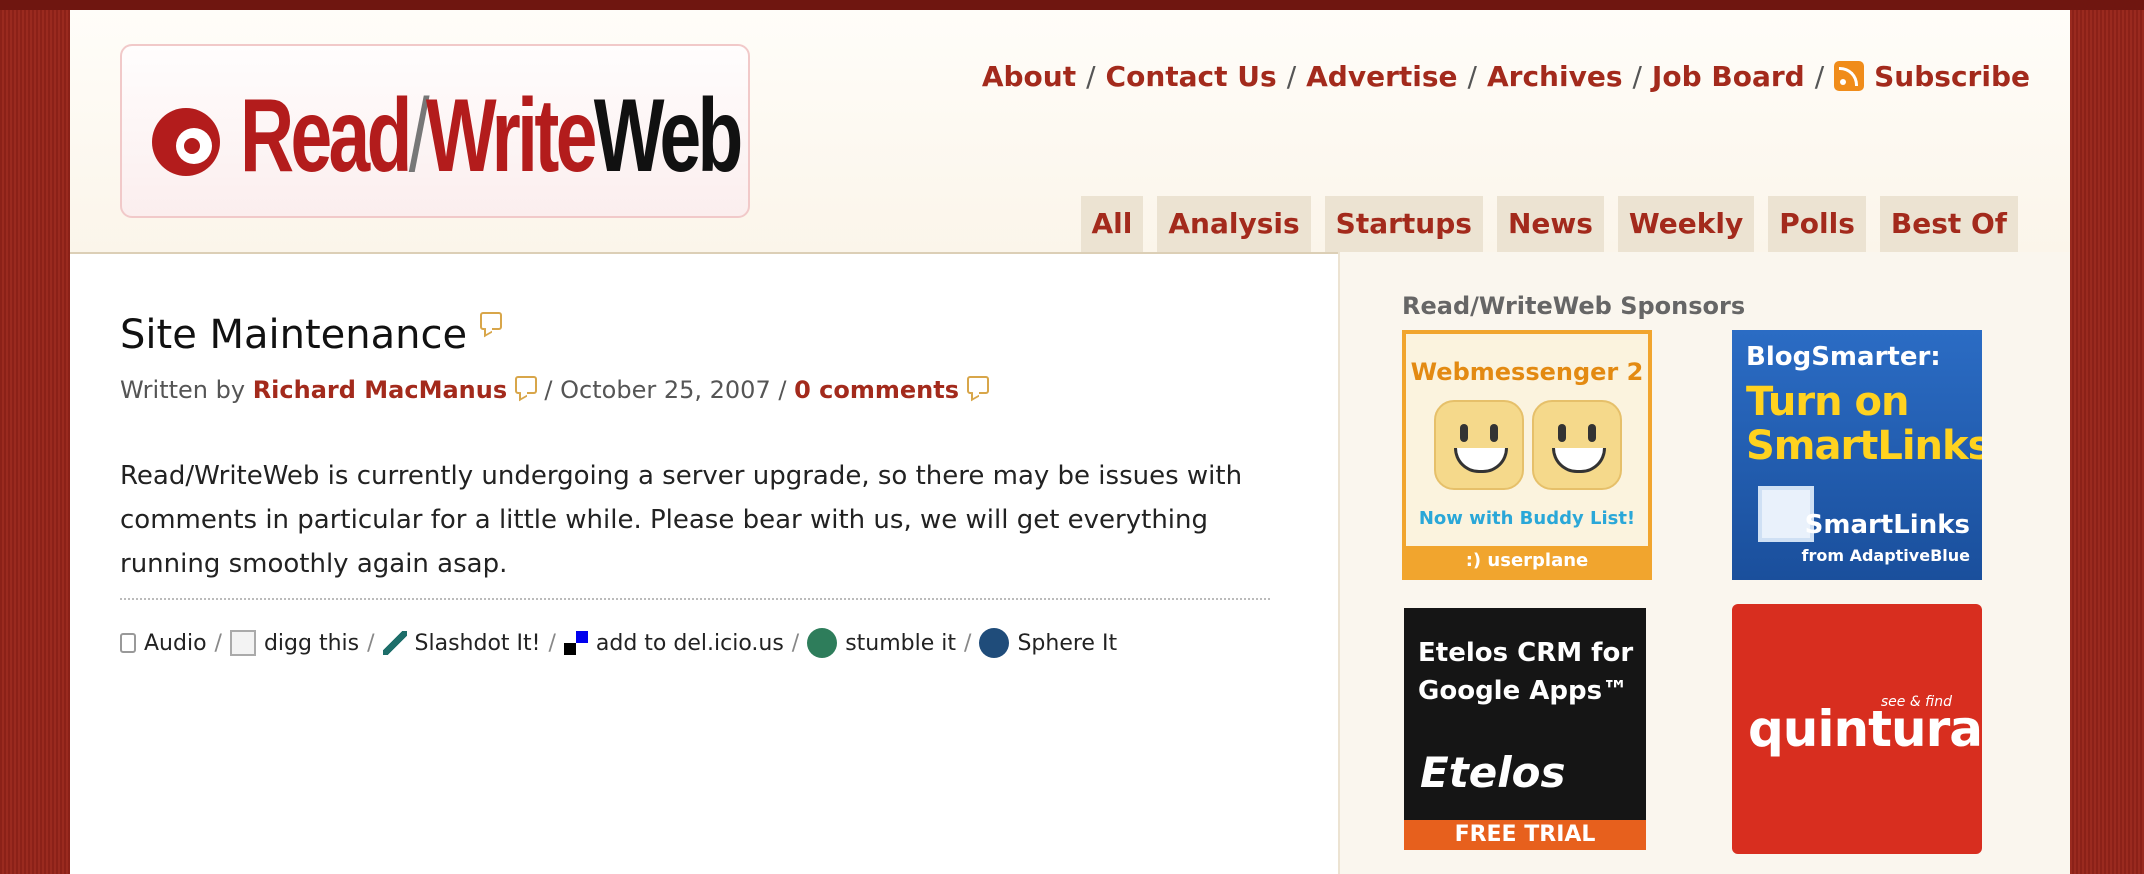 The width and height of the screenshot is (2144, 874). Describe the element at coordinates (1885, 555) in the screenshot. I see `ad-from: from AdaptiveBlue` at that location.